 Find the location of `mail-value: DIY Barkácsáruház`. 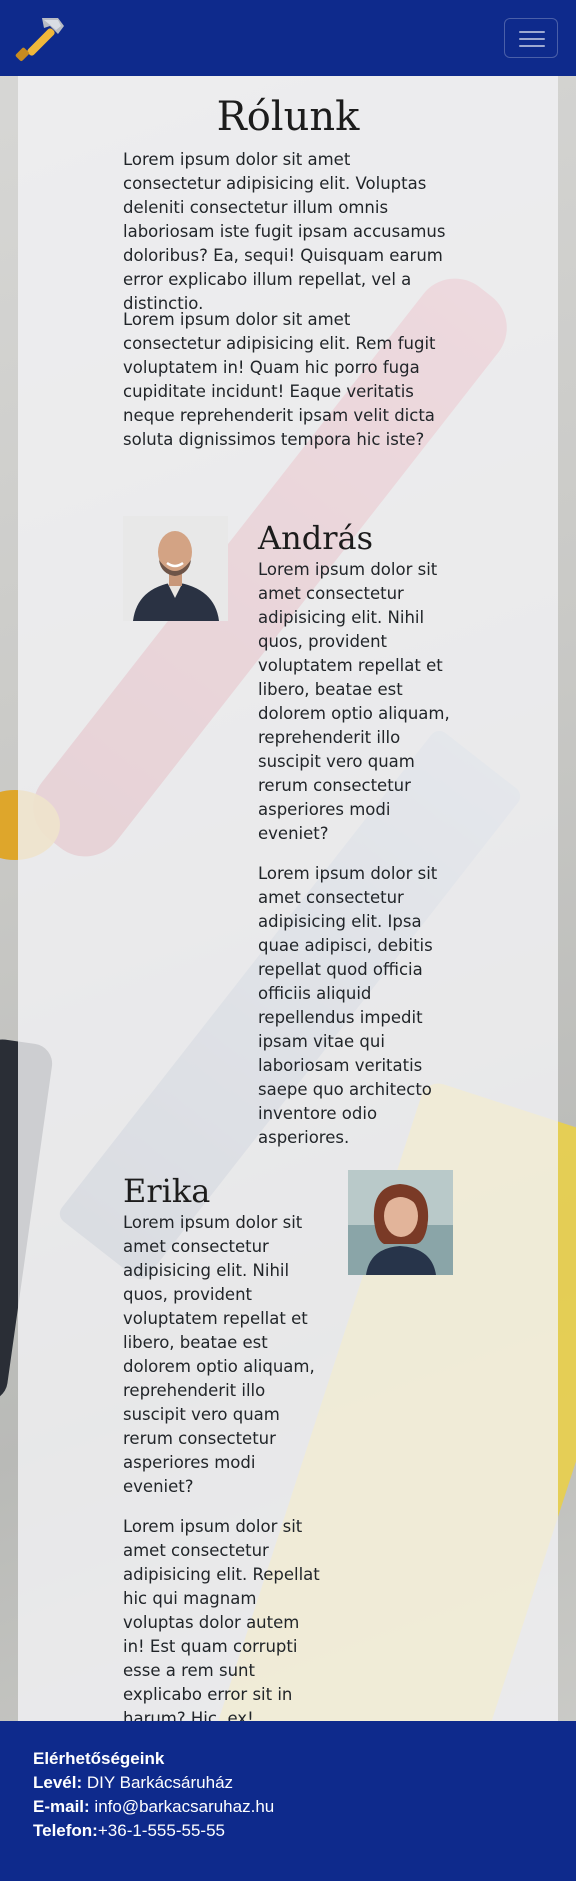

mail-value: DIY Barkácsáruház is located at coordinates (160, 1782).